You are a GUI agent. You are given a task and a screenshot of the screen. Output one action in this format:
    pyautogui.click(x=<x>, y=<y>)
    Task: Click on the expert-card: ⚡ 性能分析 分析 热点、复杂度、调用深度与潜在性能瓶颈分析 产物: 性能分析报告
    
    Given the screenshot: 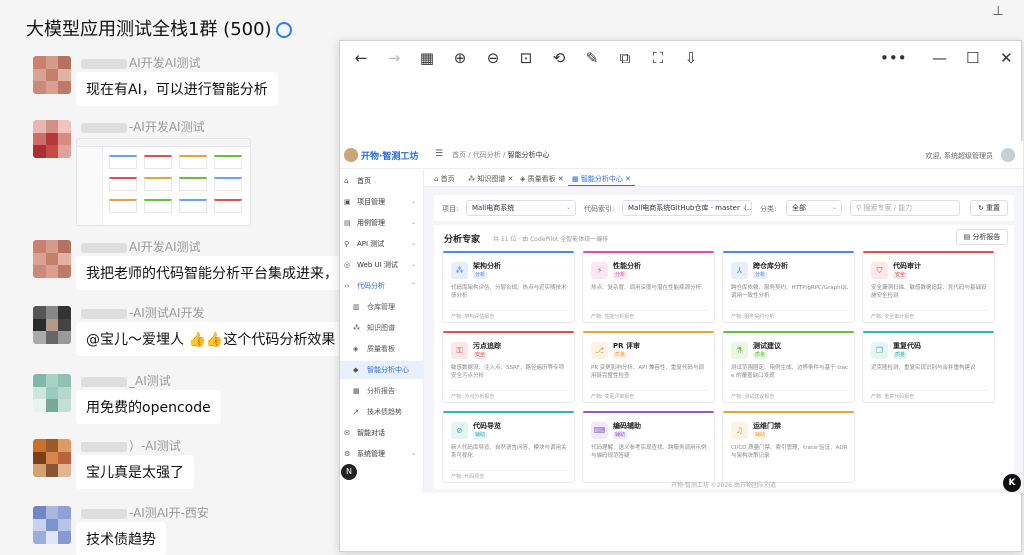 What is the action you would take?
    pyautogui.click(x=648, y=287)
    